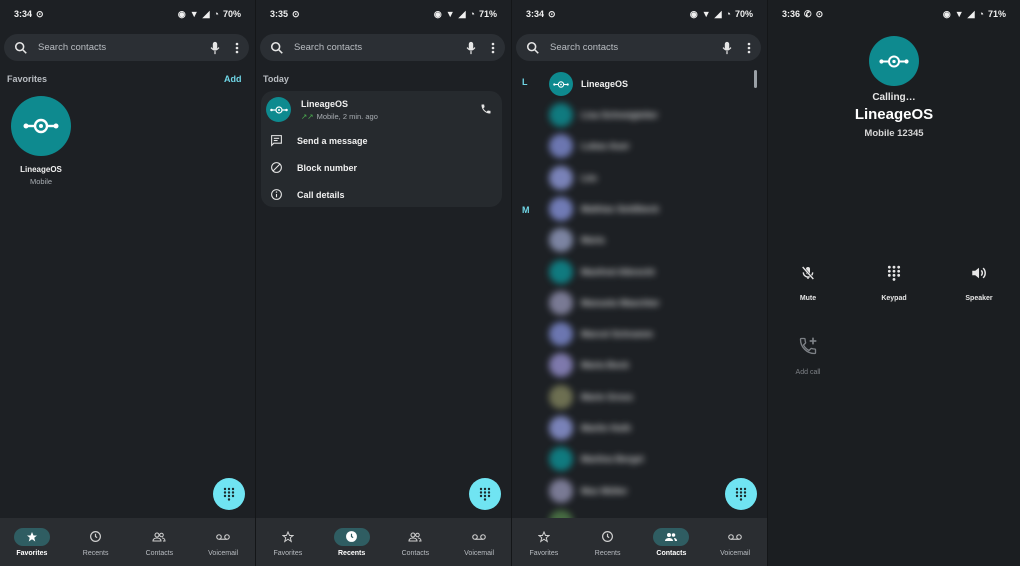 This screenshot has height=566, width=1020. I want to click on search-icon, so click(532, 47).